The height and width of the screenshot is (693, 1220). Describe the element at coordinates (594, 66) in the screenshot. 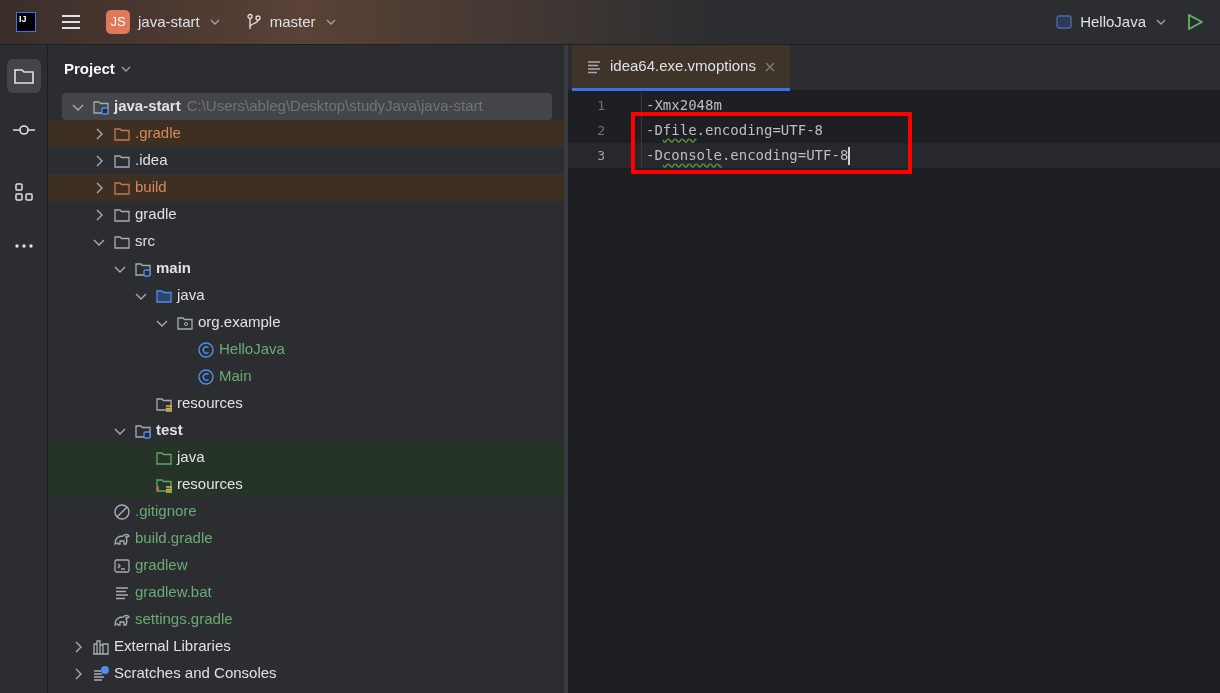

I see `text-file-icon` at that location.